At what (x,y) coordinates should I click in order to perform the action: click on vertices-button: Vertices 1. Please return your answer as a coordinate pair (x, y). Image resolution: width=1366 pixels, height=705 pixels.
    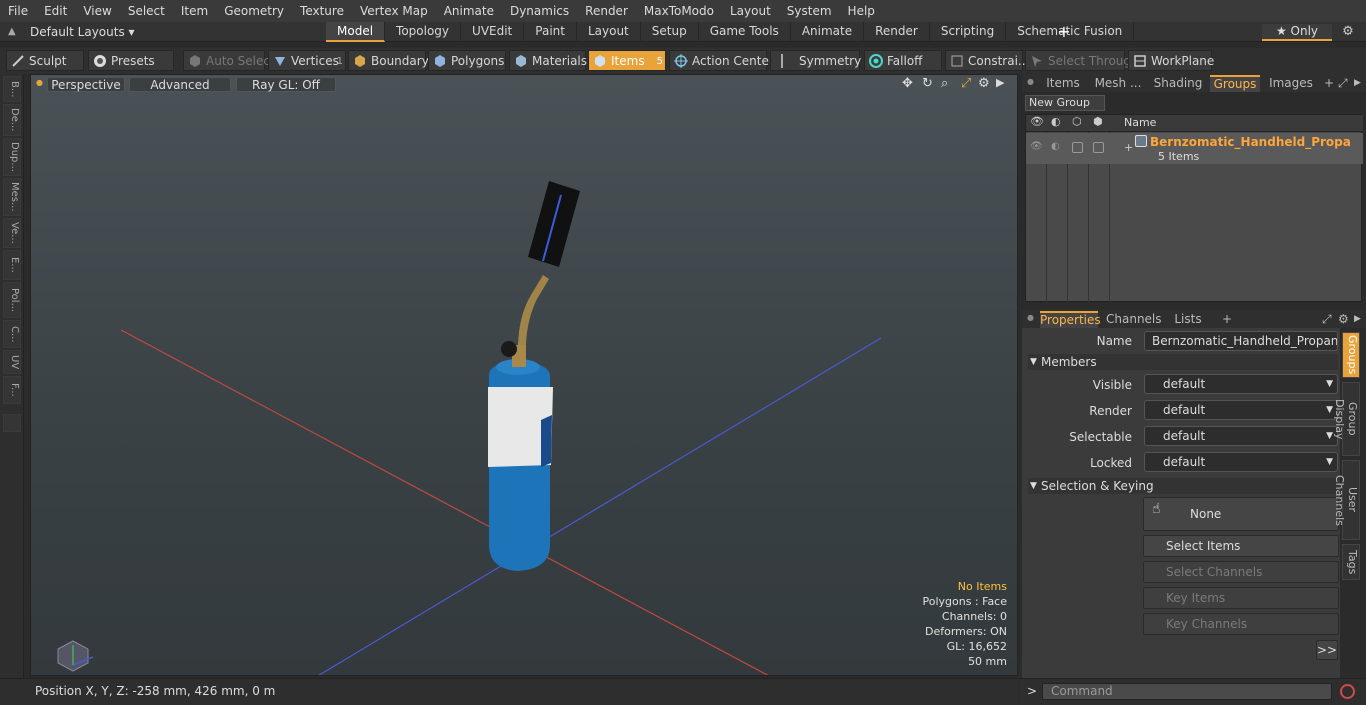
    Looking at the image, I should click on (307, 60).